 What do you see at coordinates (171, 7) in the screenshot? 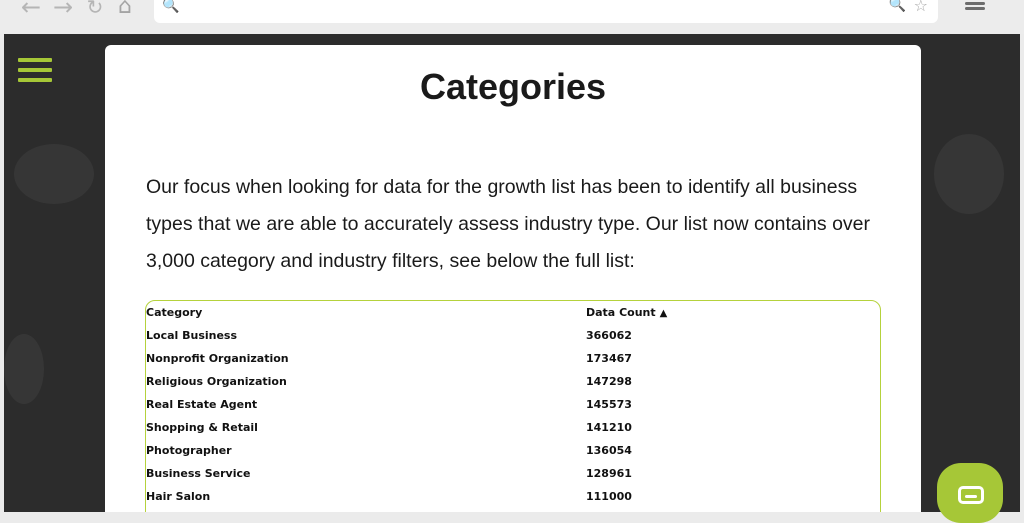
I see `search-icon: 🔍` at bounding box center [171, 7].